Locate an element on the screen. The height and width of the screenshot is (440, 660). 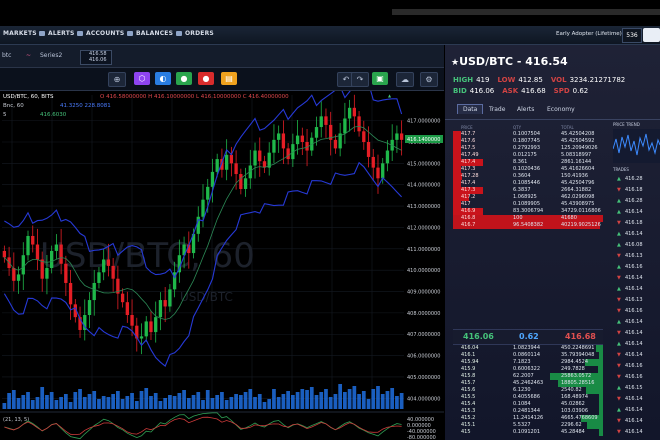
draw-tool-button: ⊕ is located at coordinates (117, 79).